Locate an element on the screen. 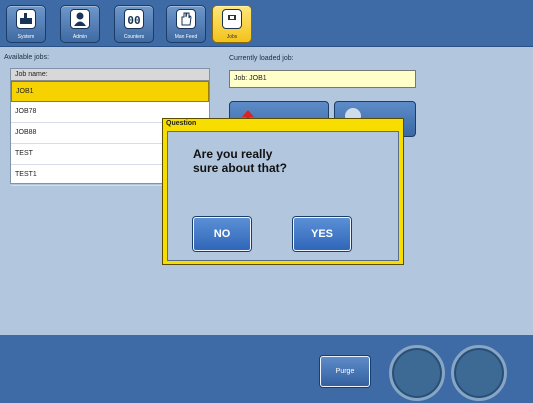 The height and width of the screenshot is (403, 533). nav-system-button: System is located at coordinates (26, 24).